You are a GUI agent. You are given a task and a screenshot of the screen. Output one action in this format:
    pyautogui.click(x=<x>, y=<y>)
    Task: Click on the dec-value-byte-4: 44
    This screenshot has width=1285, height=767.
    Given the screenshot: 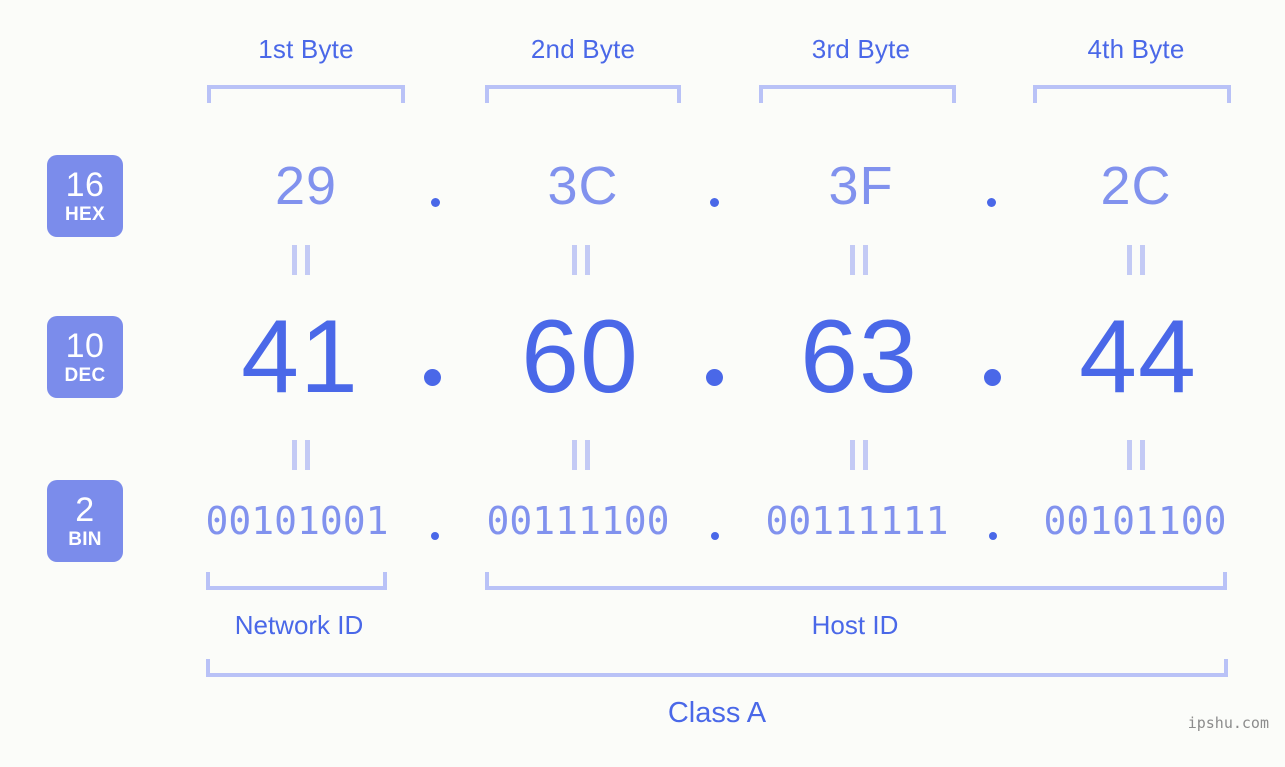 What is the action you would take?
    pyautogui.click(x=1138, y=357)
    